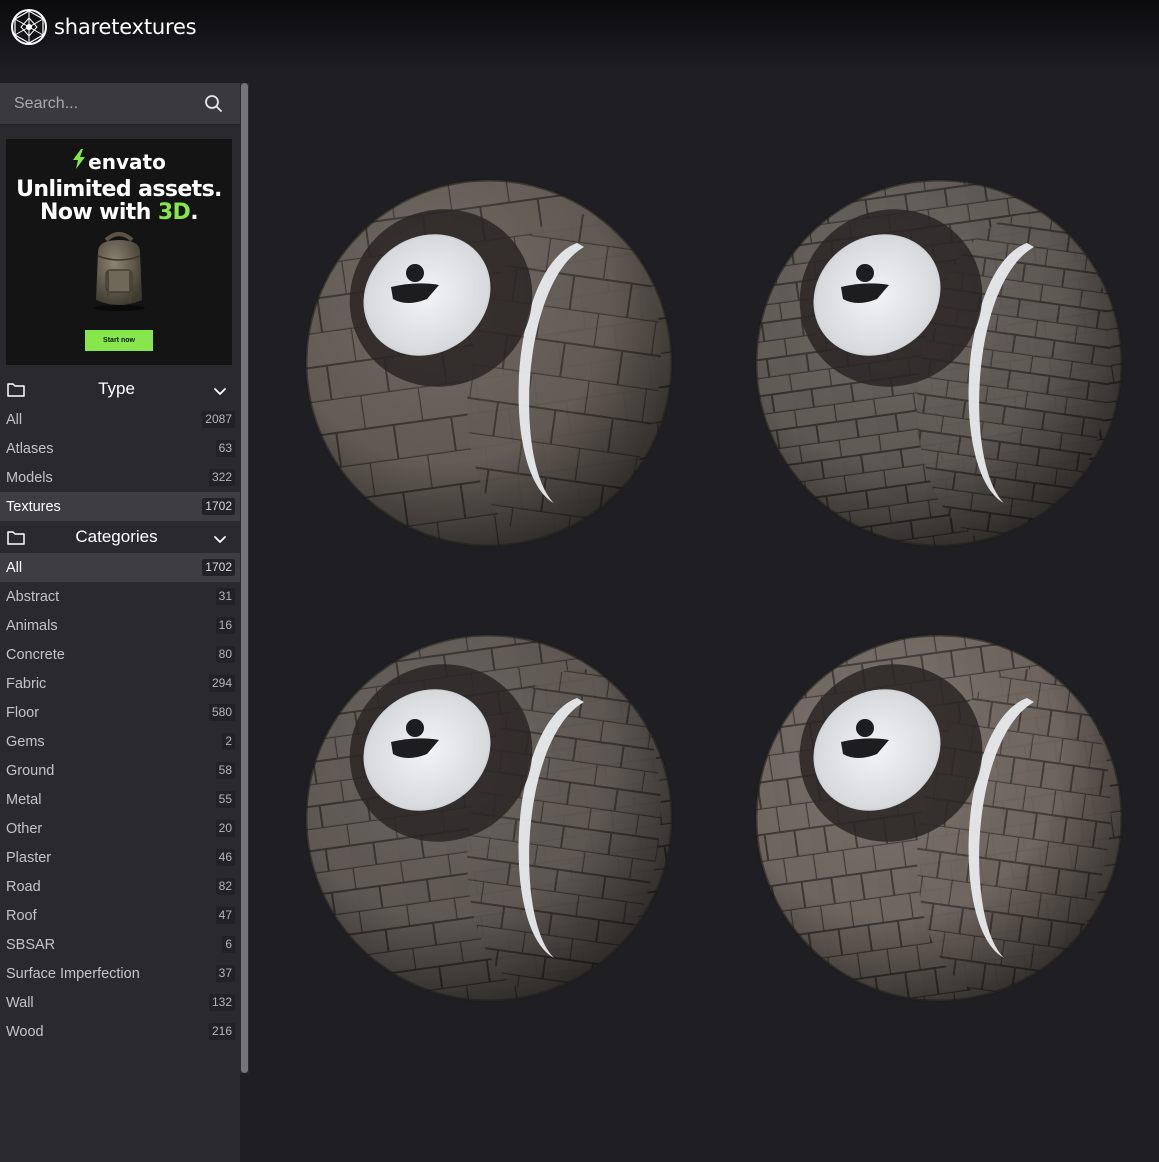 The image size is (1159, 1162). What do you see at coordinates (120, 944) in the screenshot?
I see `sidebar-item-sbsar: SBSAR 6` at bounding box center [120, 944].